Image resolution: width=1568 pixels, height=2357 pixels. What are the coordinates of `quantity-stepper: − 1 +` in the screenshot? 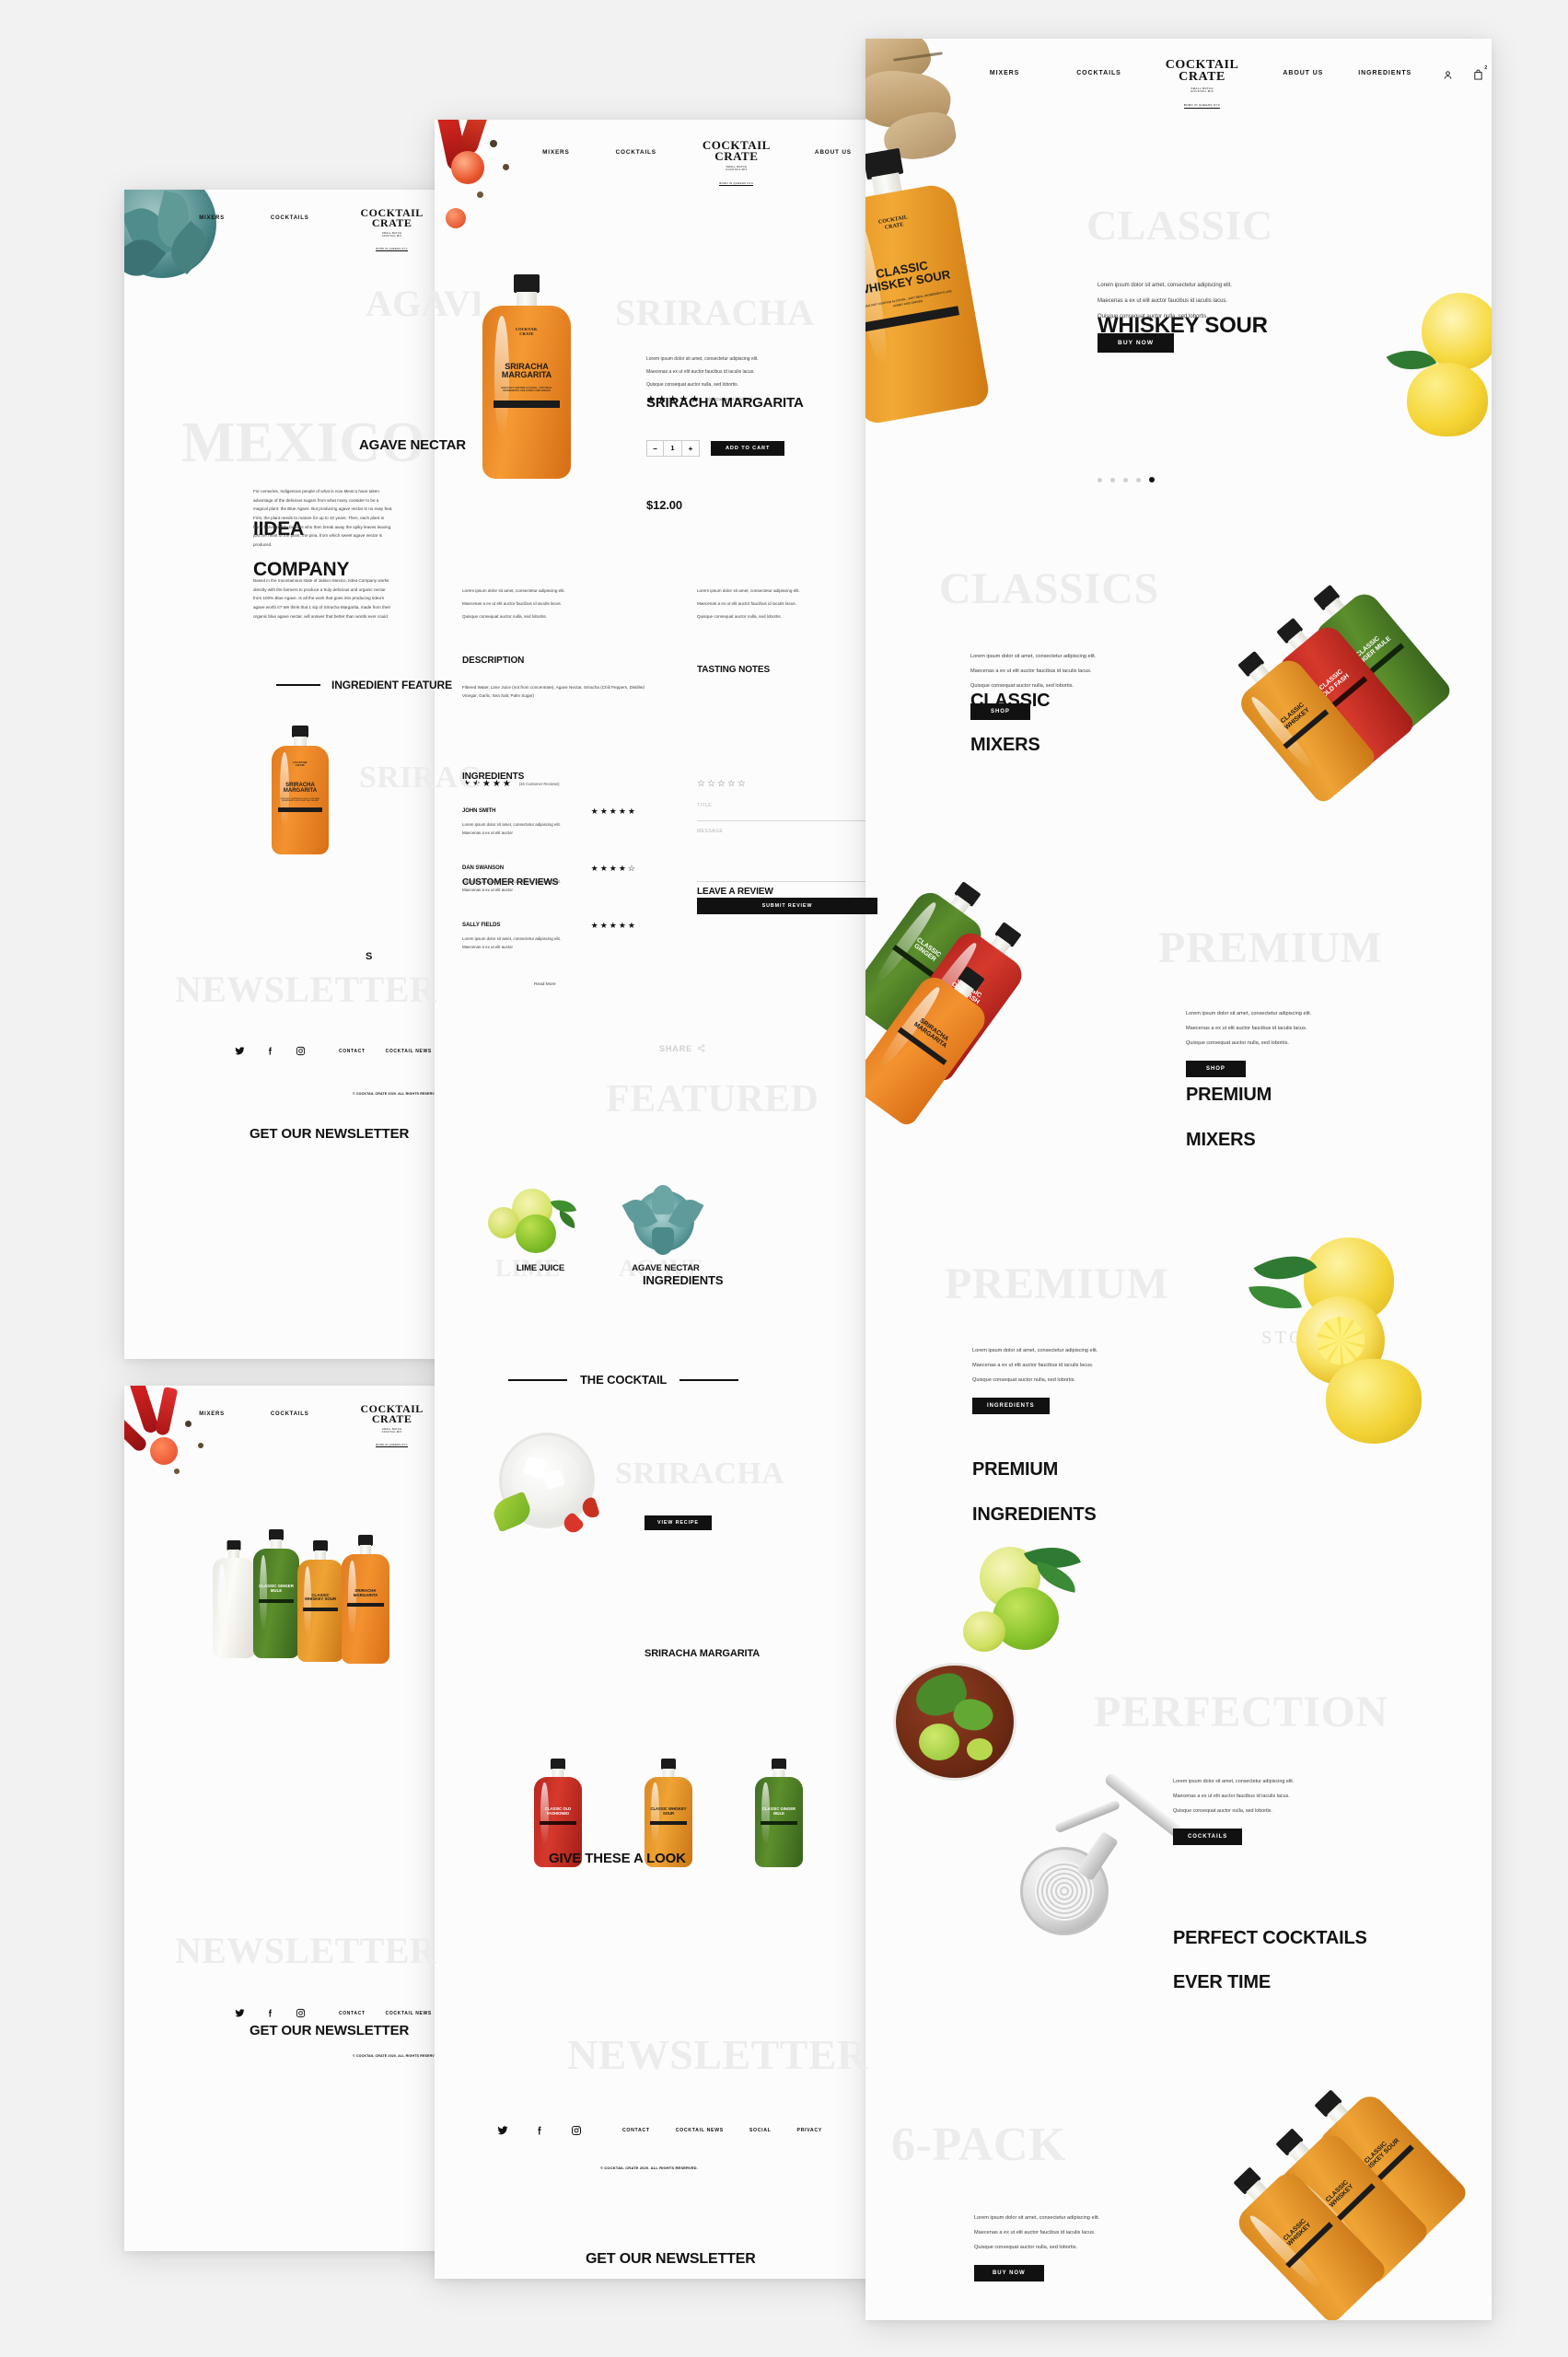 It's located at (673, 448).